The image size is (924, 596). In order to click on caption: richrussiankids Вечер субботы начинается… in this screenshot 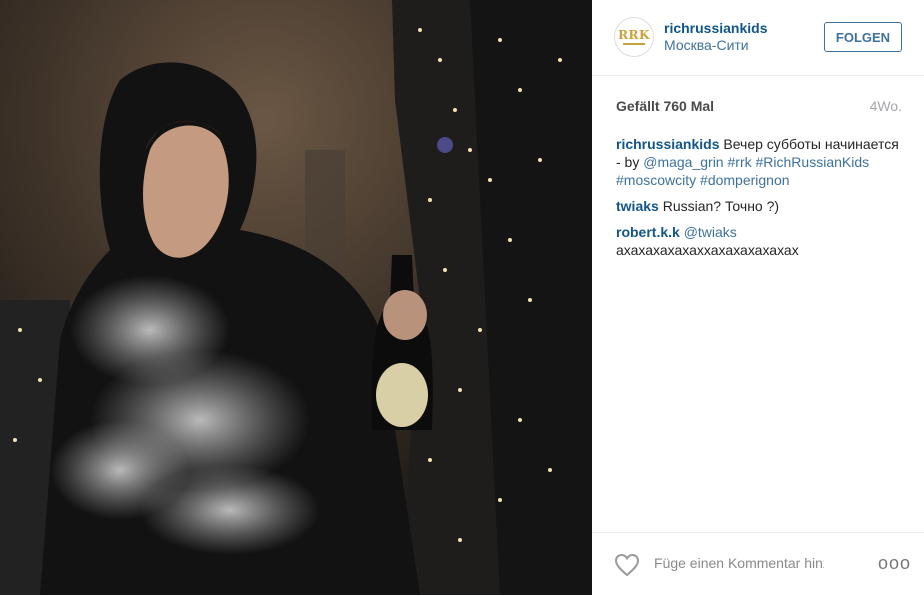, I will do `click(761, 162)`.